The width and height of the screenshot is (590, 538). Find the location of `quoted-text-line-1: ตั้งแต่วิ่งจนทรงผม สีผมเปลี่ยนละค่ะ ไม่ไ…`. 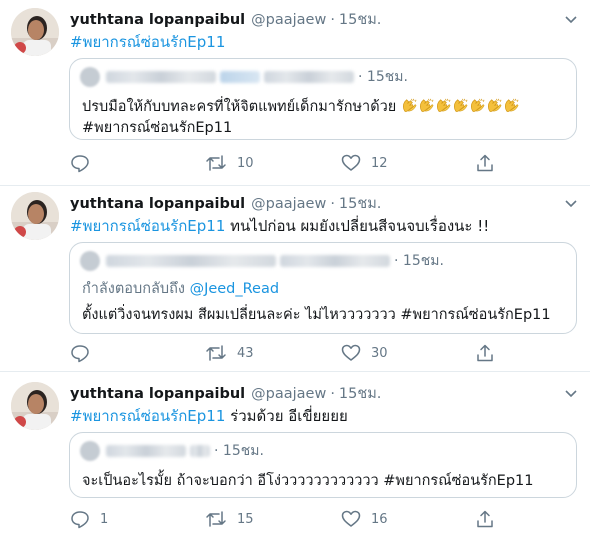

quoted-text-line-1: ตั้งแต่วิ่งจนทรงผม สีผมเปลี่ยนละค่ะ ไม่ไ… is located at coordinates (316, 314).